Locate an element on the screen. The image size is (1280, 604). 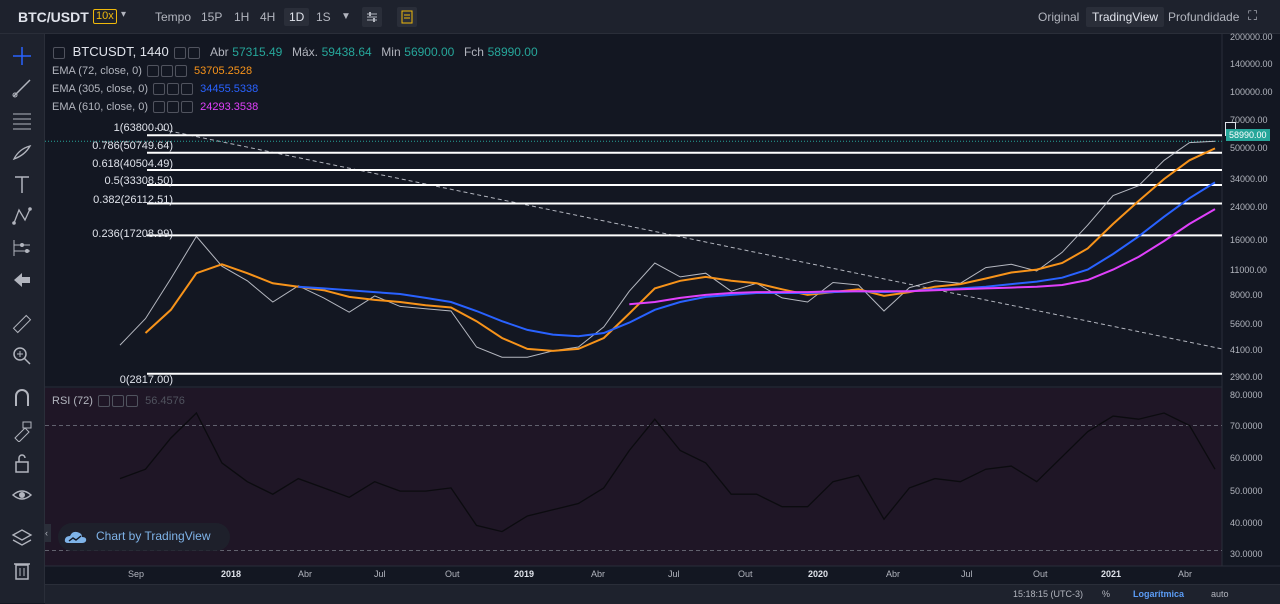
indicator-settings-icon is located at coordinates (372, 17).